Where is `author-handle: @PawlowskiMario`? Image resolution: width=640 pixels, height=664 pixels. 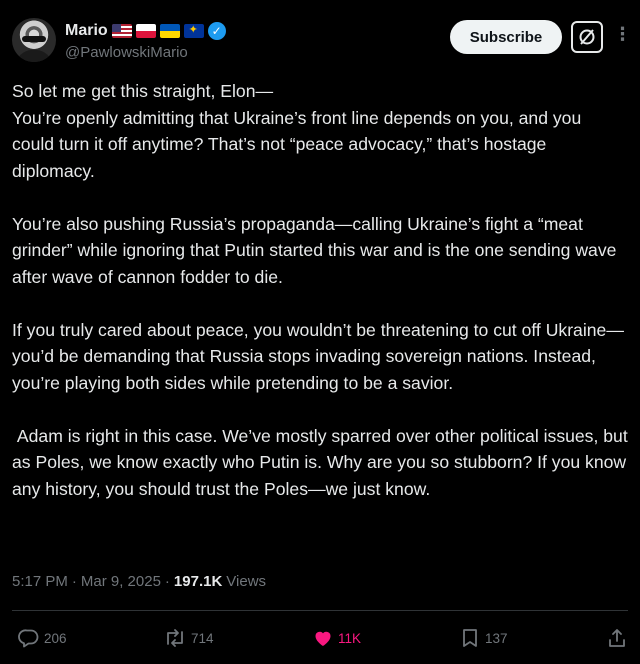
author-handle: @PawlowskiMario is located at coordinates (126, 52).